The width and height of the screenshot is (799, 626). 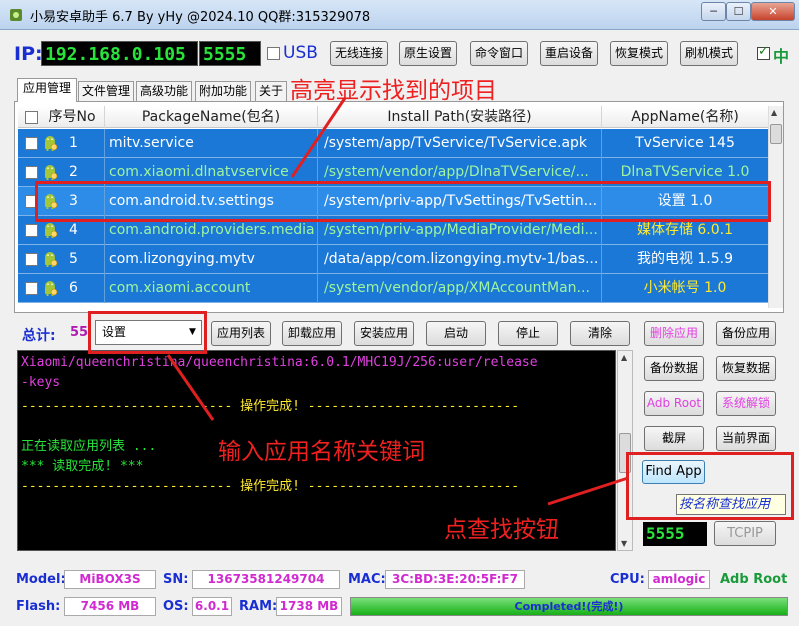 What do you see at coordinates (190, 387) in the screenshot?
I see `arrow-to-input` at bounding box center [190, 387].